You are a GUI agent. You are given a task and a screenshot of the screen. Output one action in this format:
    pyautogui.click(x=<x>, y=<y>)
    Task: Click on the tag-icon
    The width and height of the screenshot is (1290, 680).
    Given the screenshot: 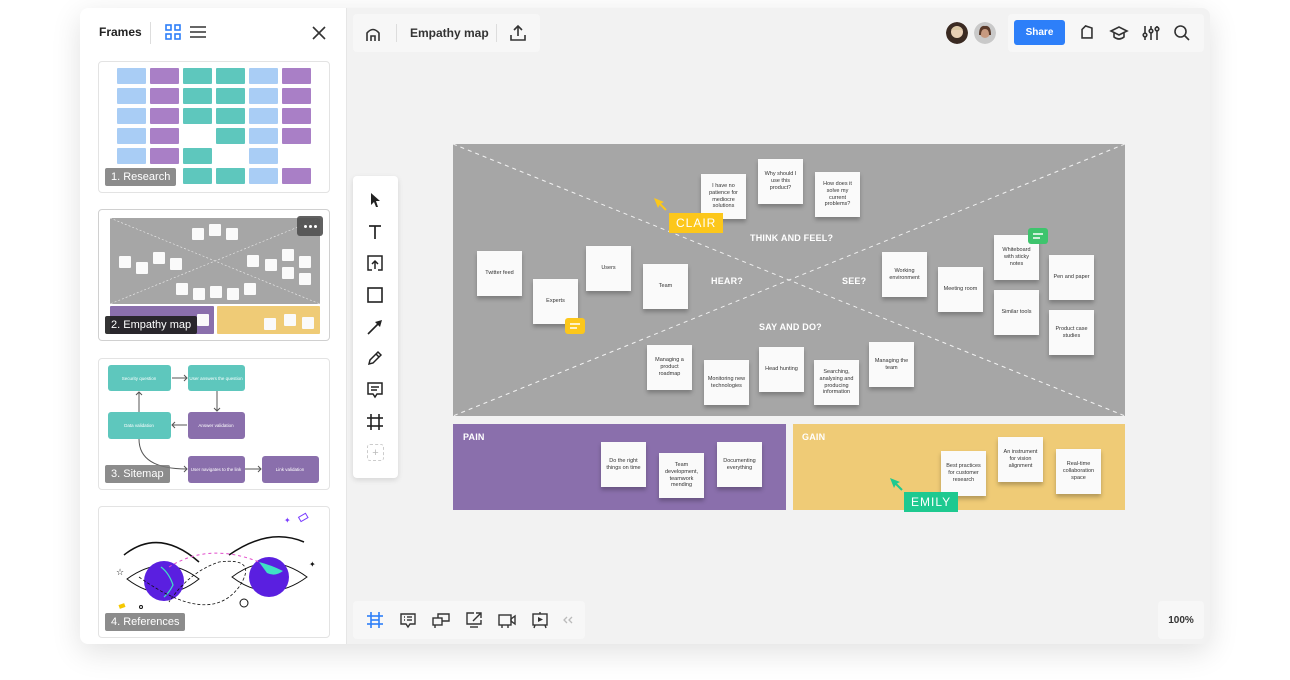 What is the action you would take?
    pyautogui.click(x=1087, y=33)
    